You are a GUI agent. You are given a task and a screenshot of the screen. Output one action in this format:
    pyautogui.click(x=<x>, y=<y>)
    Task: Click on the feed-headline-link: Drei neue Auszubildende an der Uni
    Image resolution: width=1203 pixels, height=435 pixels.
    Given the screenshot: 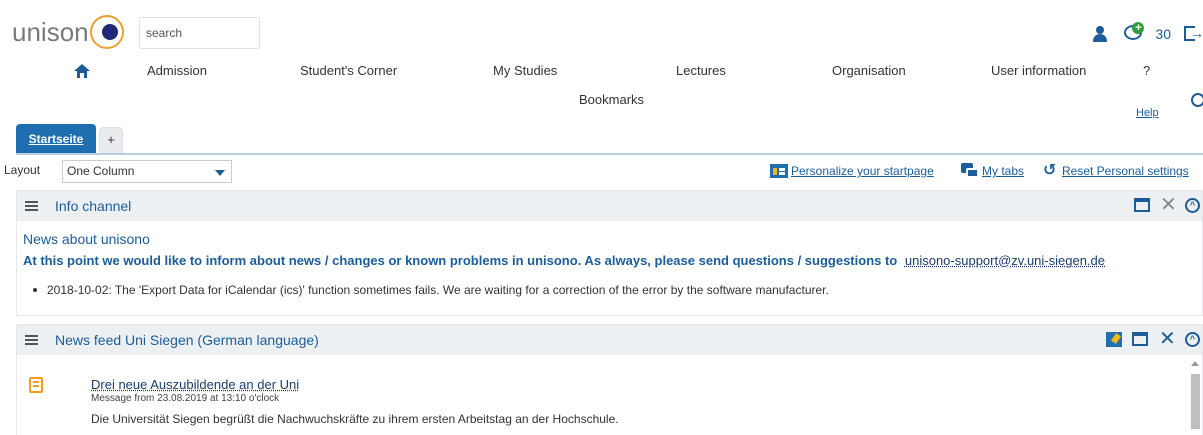 What is the action you would take?
    pyautogui.click(x=195, y=385)
    